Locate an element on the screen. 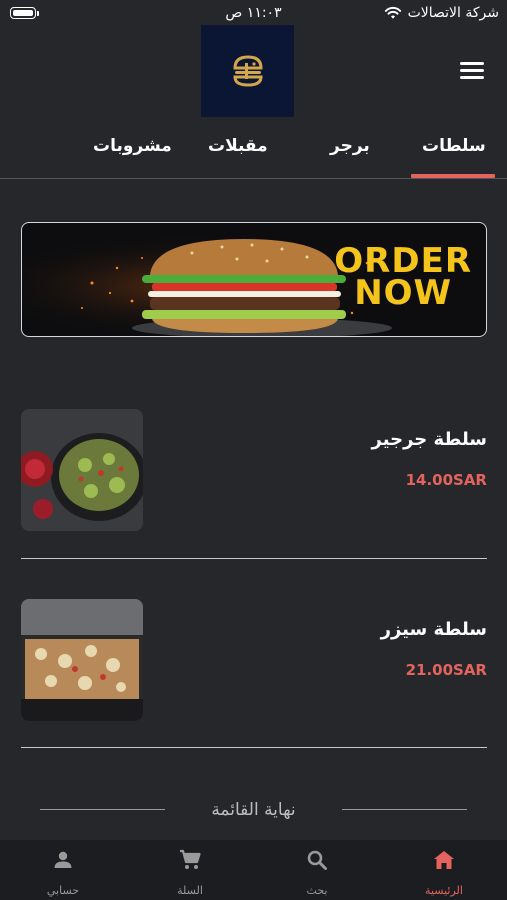 This screenshot has width=507, height=900. end-of-list-text: نهاية القائمة is located at coordinates (253, 810).